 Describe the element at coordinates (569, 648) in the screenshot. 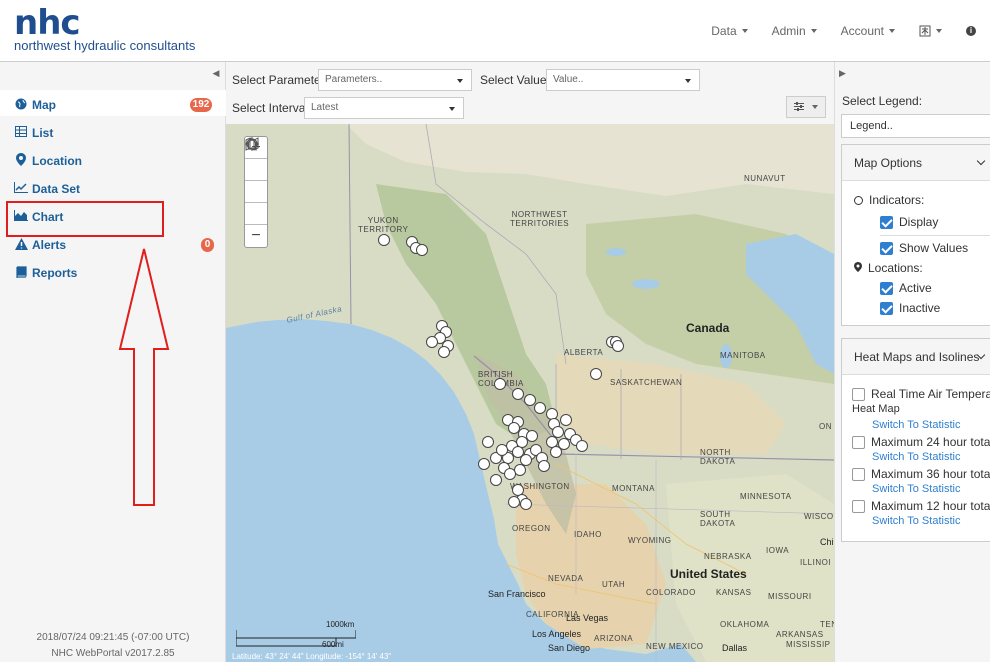

I see `map-label-san-diego: San Diego` at that location.